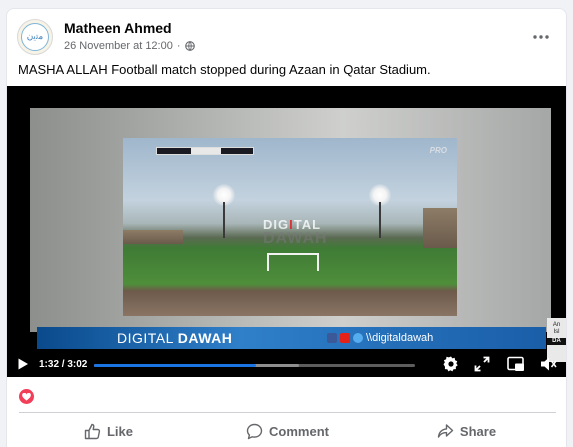  Describe the element at coordinates (145, 338) in the screenshot. I see `banner-title-part: DIGITAL` at that location.